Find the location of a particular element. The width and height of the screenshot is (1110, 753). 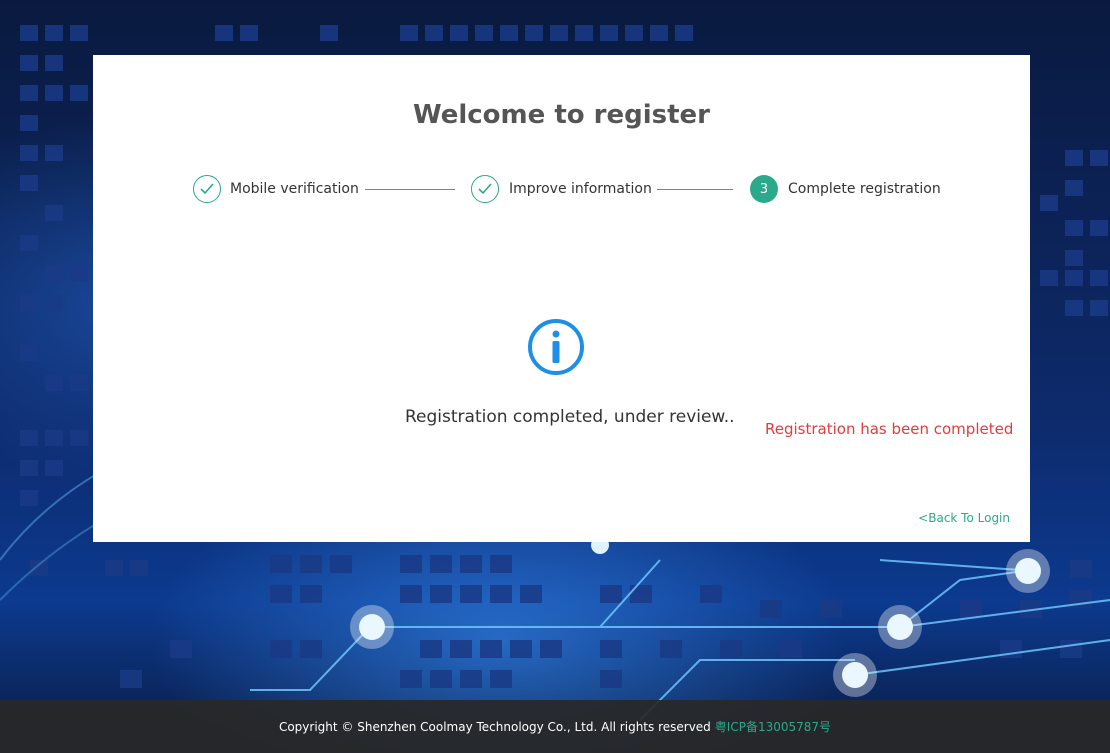

status-message: Registration completed, under review.. is located at coordinates (570, 417).